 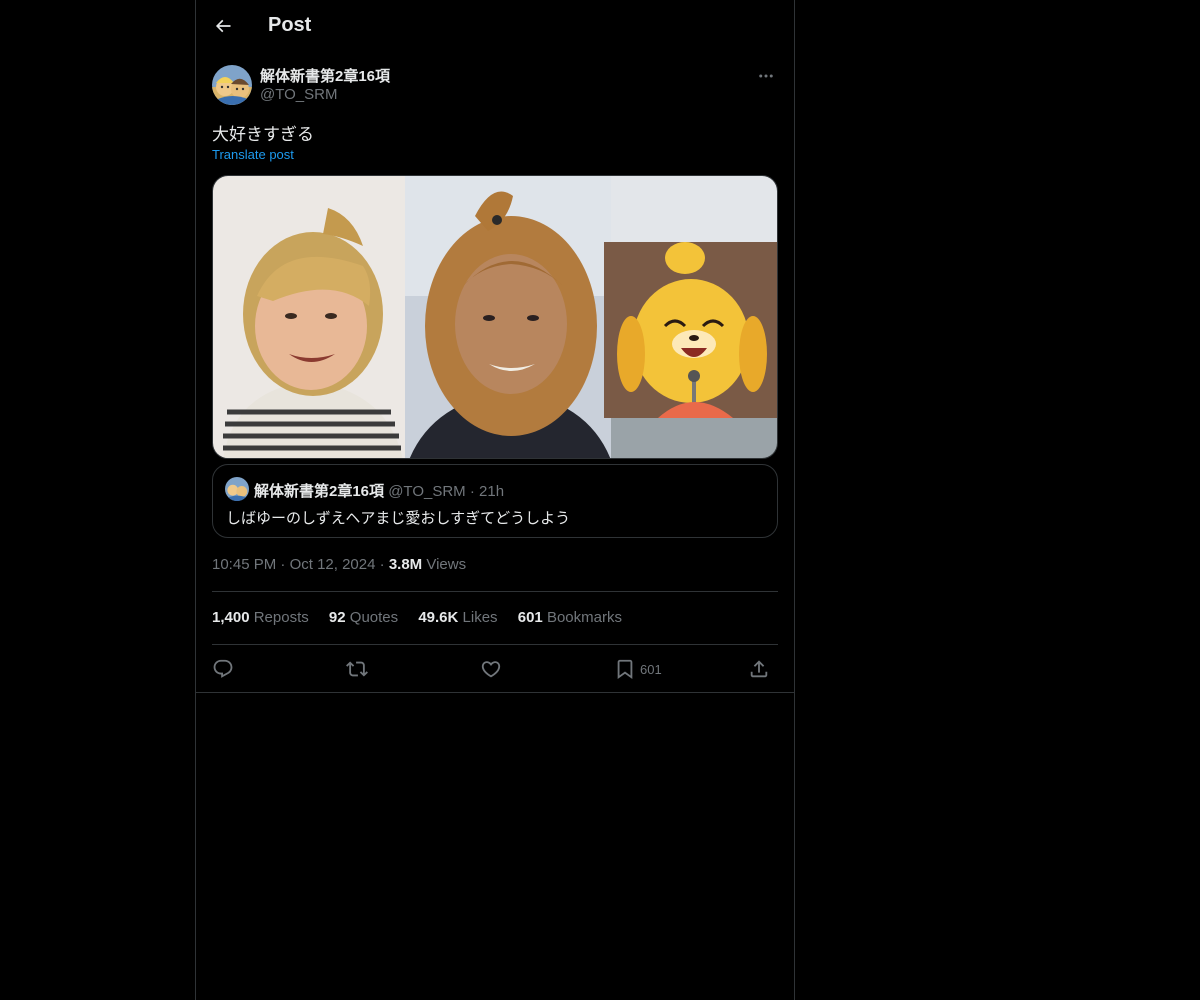 I want to click on post-timestamp: 10:45 PM · Oct 12, 2024 · 3.8M Views, so click(x=339, y=564).